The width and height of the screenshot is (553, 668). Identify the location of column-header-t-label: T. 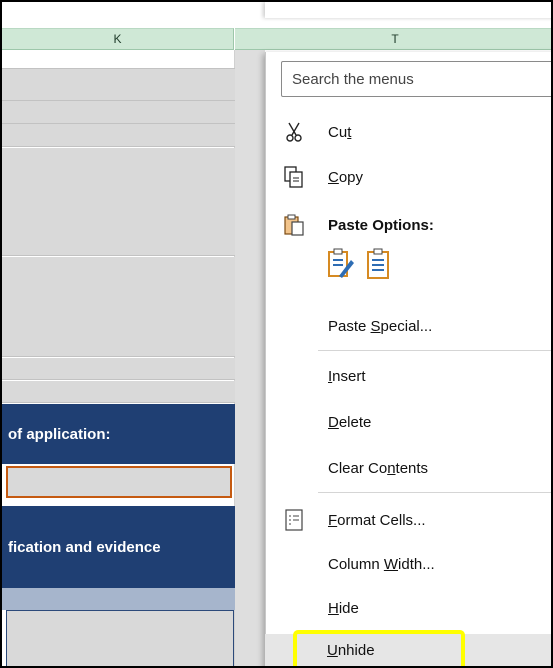
(395, 39).